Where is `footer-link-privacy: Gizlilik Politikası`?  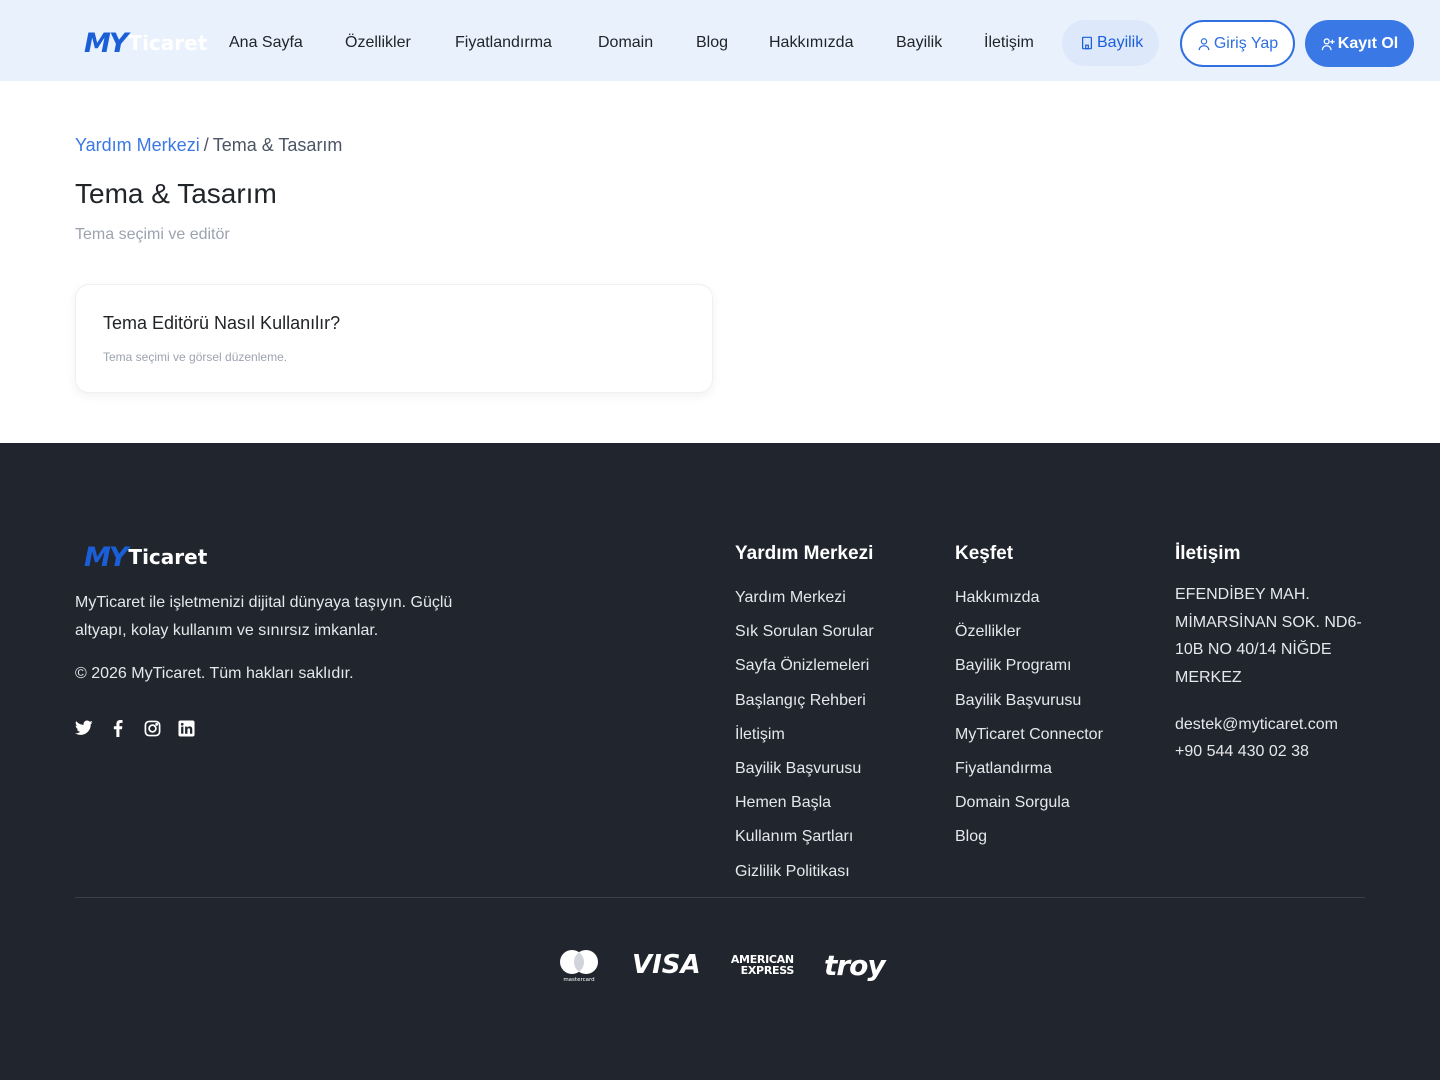 footer-link-privacy: Gizlilik Politikası is located at coordinates (804, 872).